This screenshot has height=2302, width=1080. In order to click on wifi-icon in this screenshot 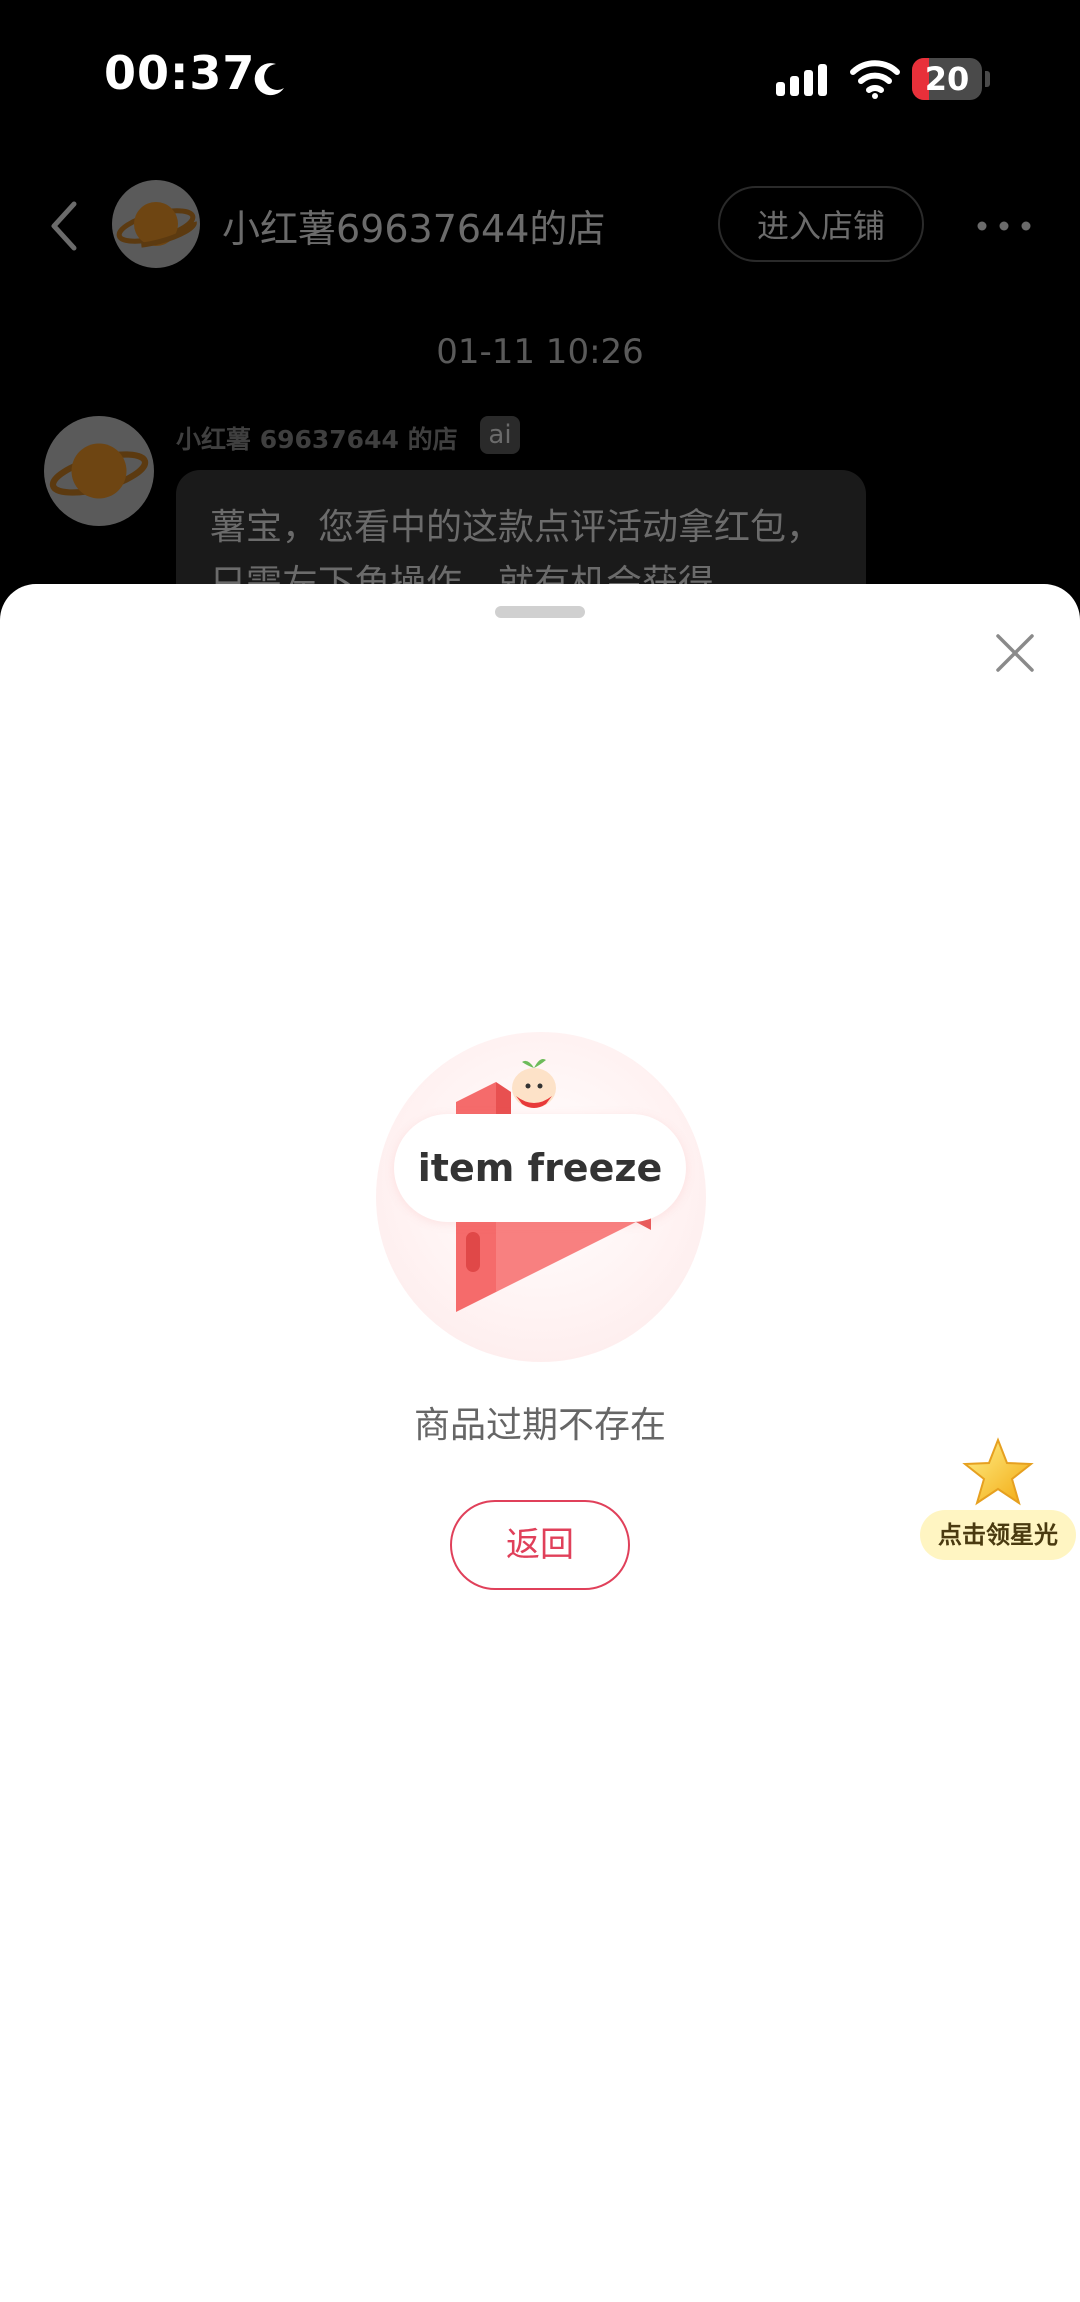, I will do `click(875, 79)`.